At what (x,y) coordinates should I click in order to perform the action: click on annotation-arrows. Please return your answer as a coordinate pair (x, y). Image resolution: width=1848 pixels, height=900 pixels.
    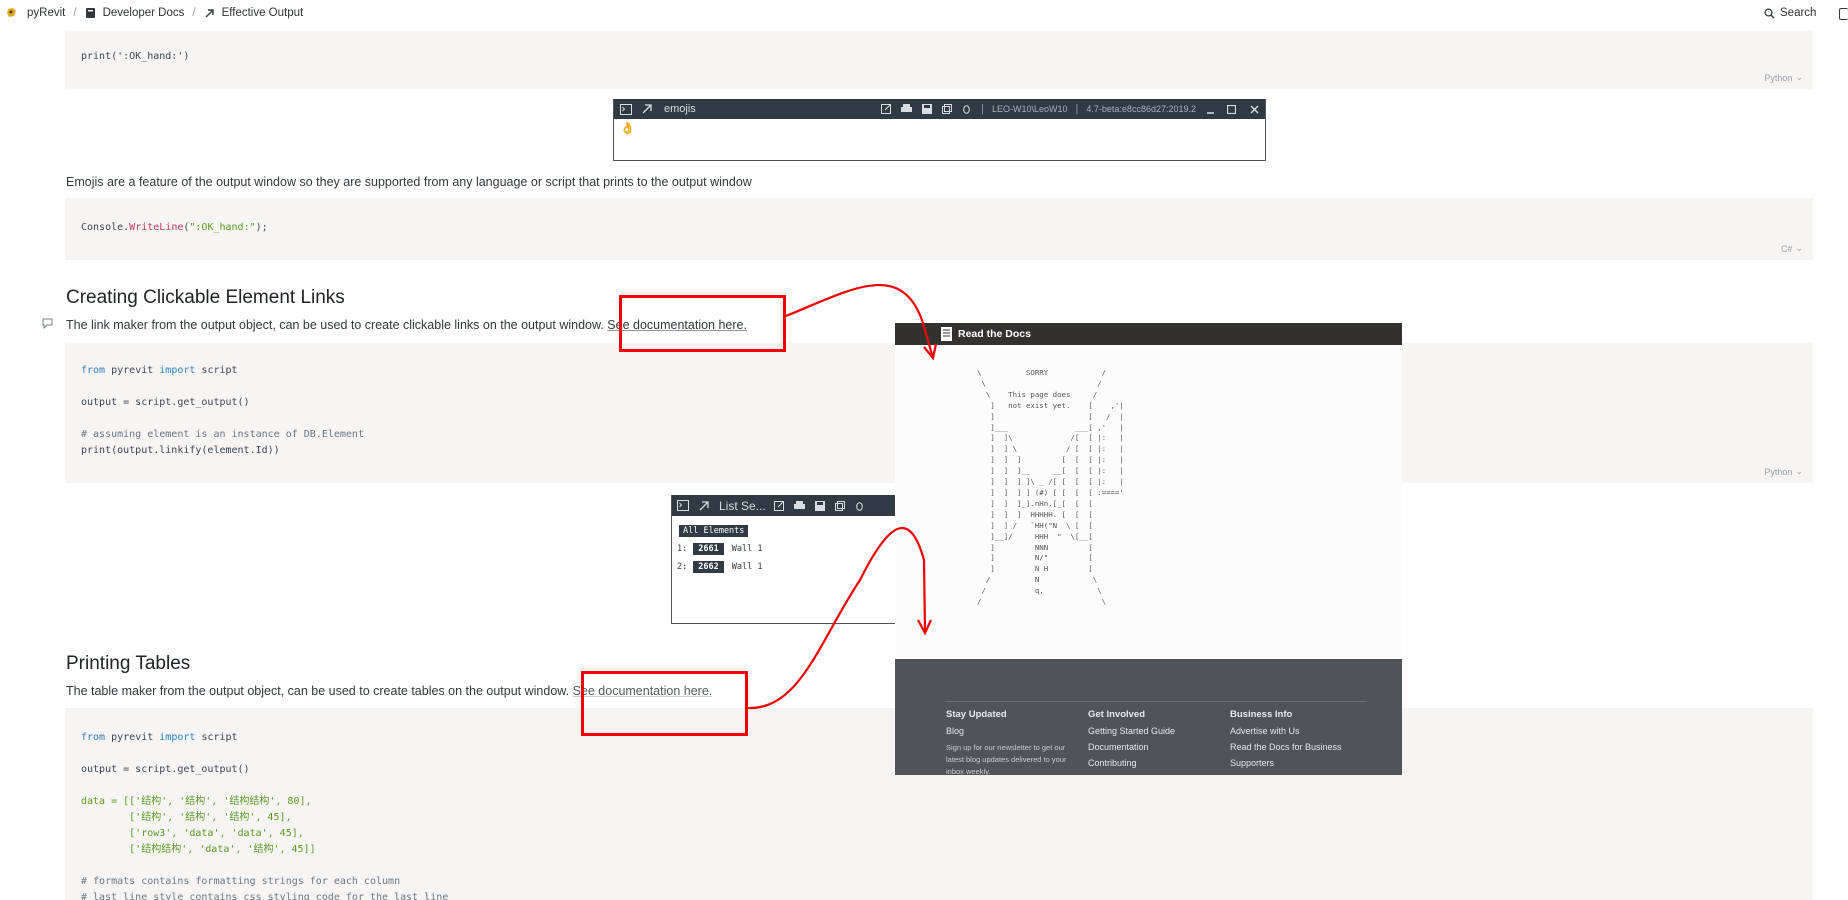
    Looking at the image, I should click on (842, 496).